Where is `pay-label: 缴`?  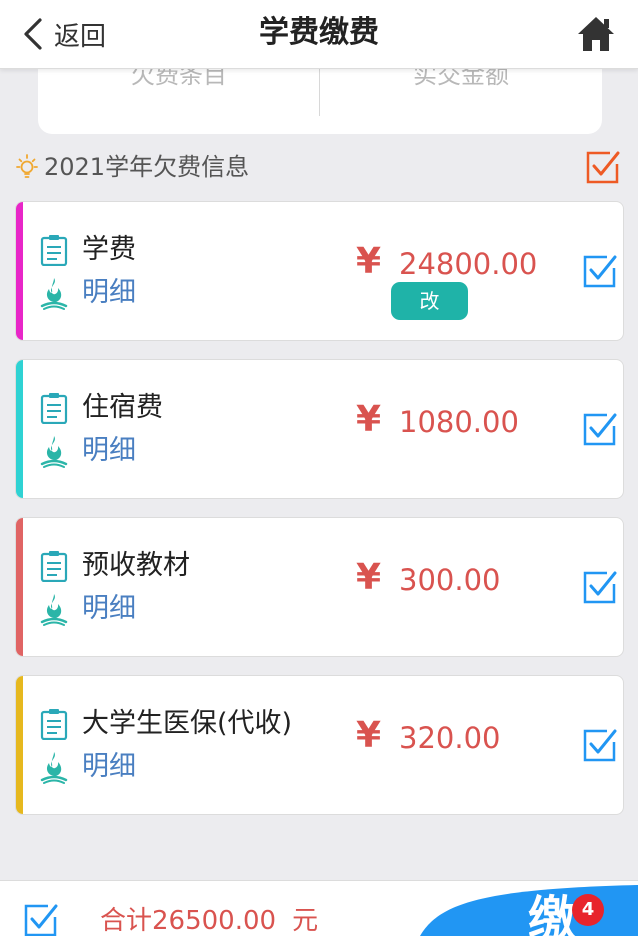 pay-label: 缴 is located at coordinates (552, 913).